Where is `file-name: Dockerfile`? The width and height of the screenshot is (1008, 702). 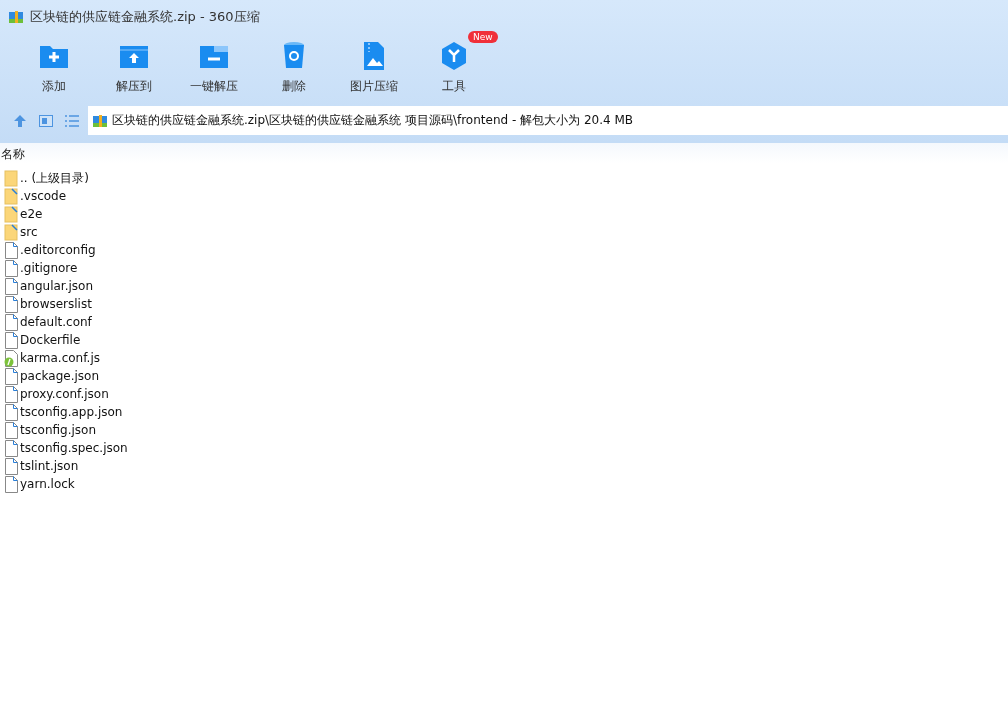
file-name: Dockerfile is located at coordinates (50, 340).